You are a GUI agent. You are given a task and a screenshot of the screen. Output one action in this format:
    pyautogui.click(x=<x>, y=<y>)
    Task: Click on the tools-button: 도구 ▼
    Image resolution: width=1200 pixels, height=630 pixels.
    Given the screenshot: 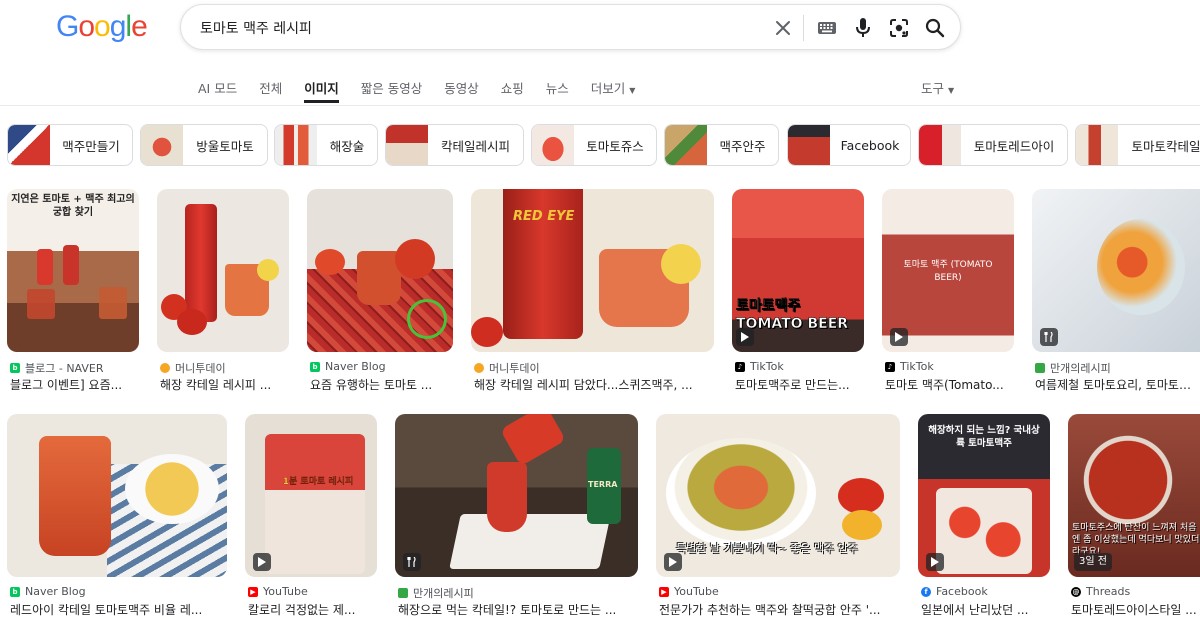 What is the action you would take?
    pyautogui.click(x=937, y=87)
    